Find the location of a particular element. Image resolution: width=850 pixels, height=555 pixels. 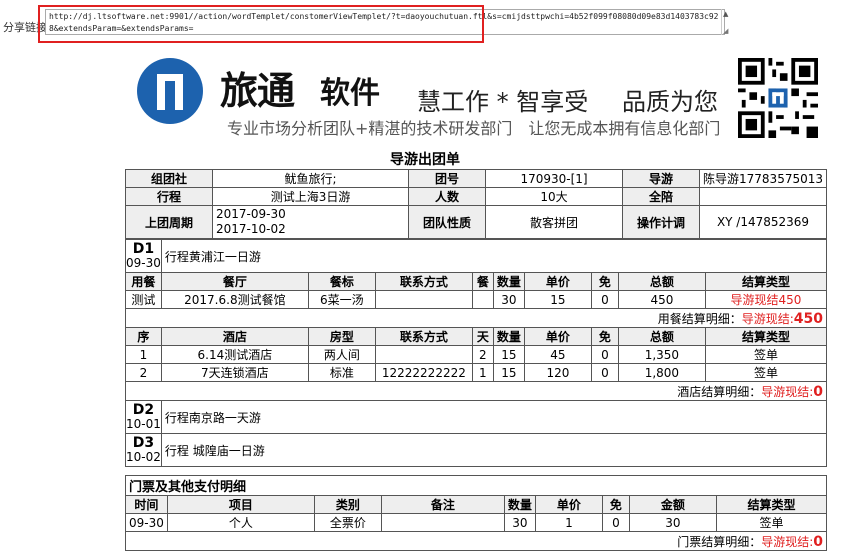

people-label: 人数 is located at coordinates (447, 196).